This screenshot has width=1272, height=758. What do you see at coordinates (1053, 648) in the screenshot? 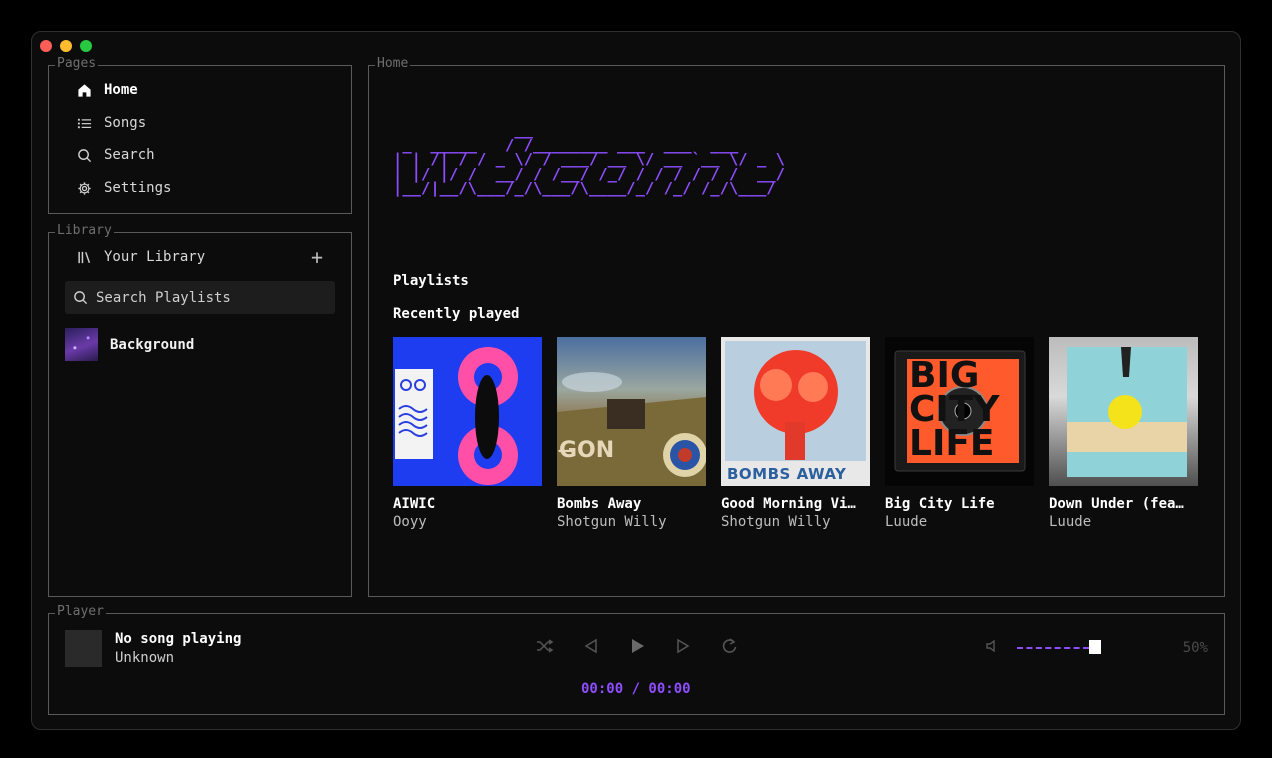
I see `volume-track` at bounding box center [1053, 648].